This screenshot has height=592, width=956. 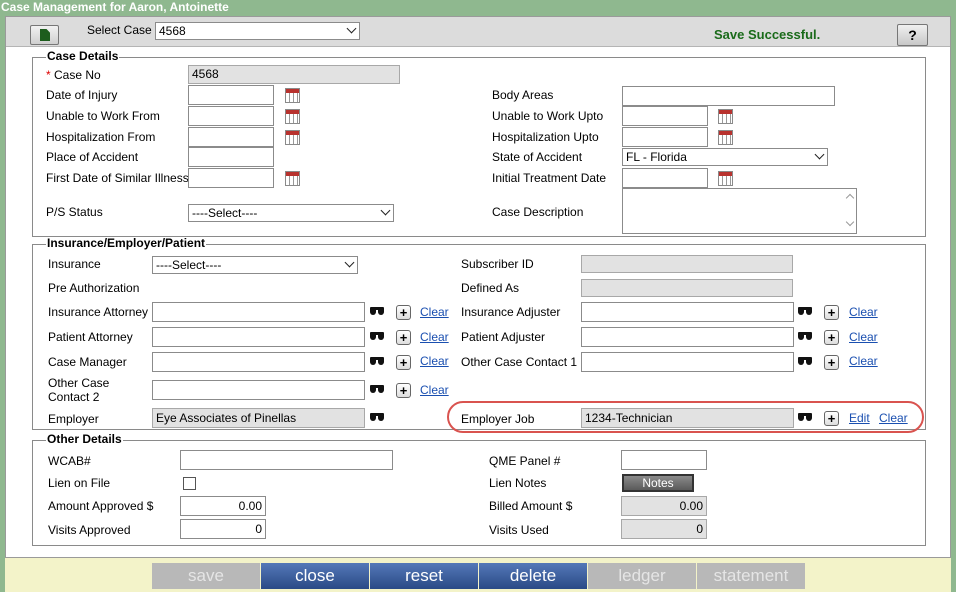 What do you see at coordinates (79, 483) in the screenshot?
I see `lien-on-file-label: Lien on File` at bounding box center [79, 483].